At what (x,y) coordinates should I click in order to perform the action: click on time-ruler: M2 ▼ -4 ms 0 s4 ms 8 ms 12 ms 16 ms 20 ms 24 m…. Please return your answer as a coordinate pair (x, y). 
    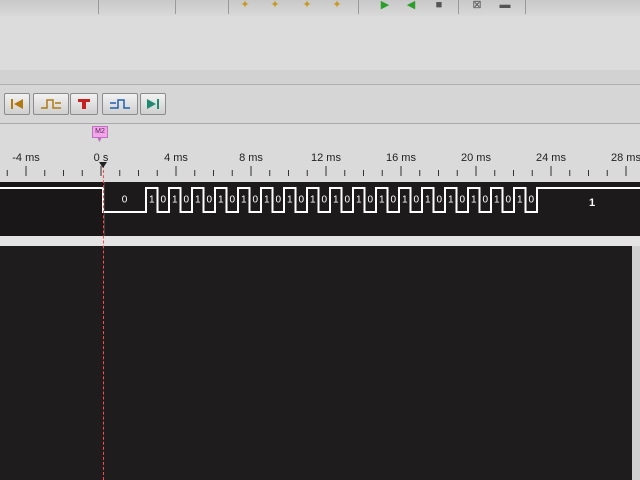
    Looking at the image, I should click on (320, 153).